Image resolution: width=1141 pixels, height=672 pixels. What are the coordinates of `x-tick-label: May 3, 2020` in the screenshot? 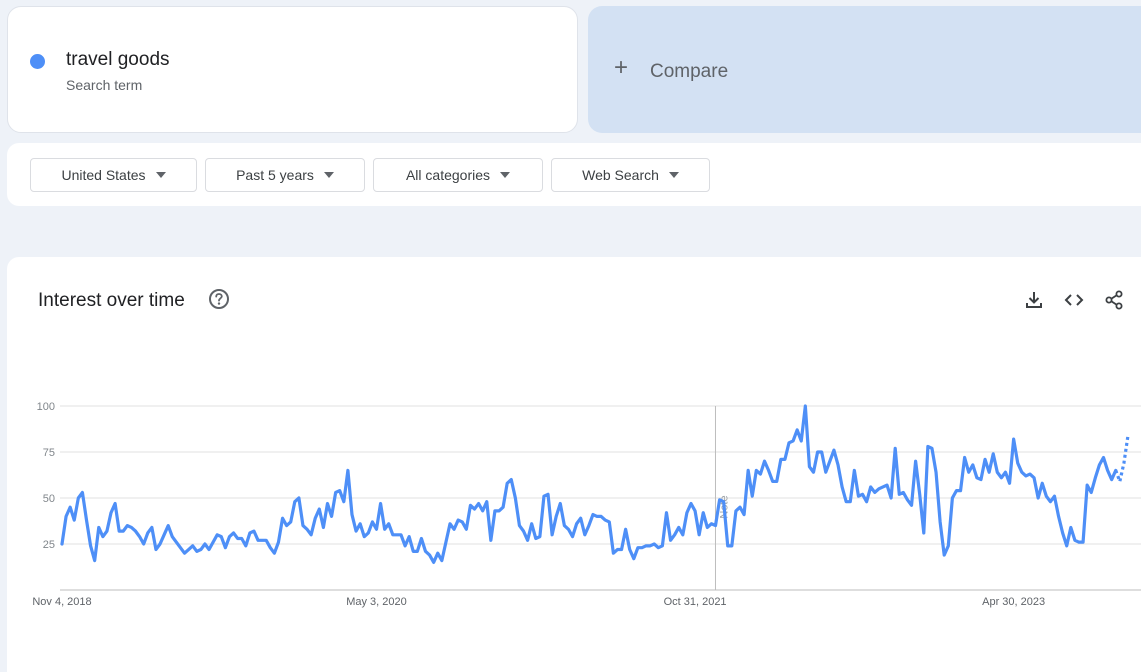 It's located at (376, 602).